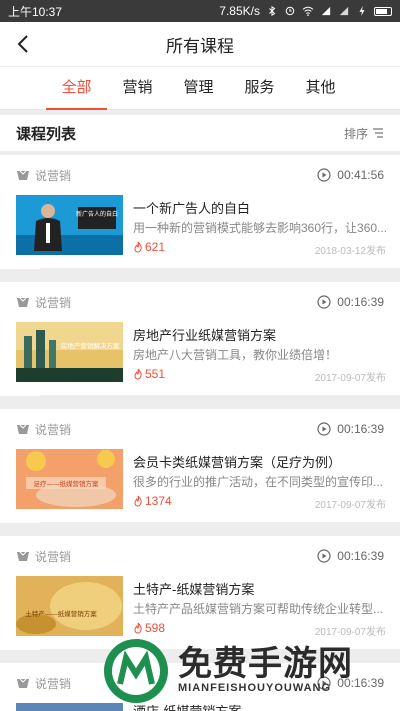 This screenshot has width=400, height=711. I want to click on course-title: 土特产-纸媒营销方案, so click(194, 589).